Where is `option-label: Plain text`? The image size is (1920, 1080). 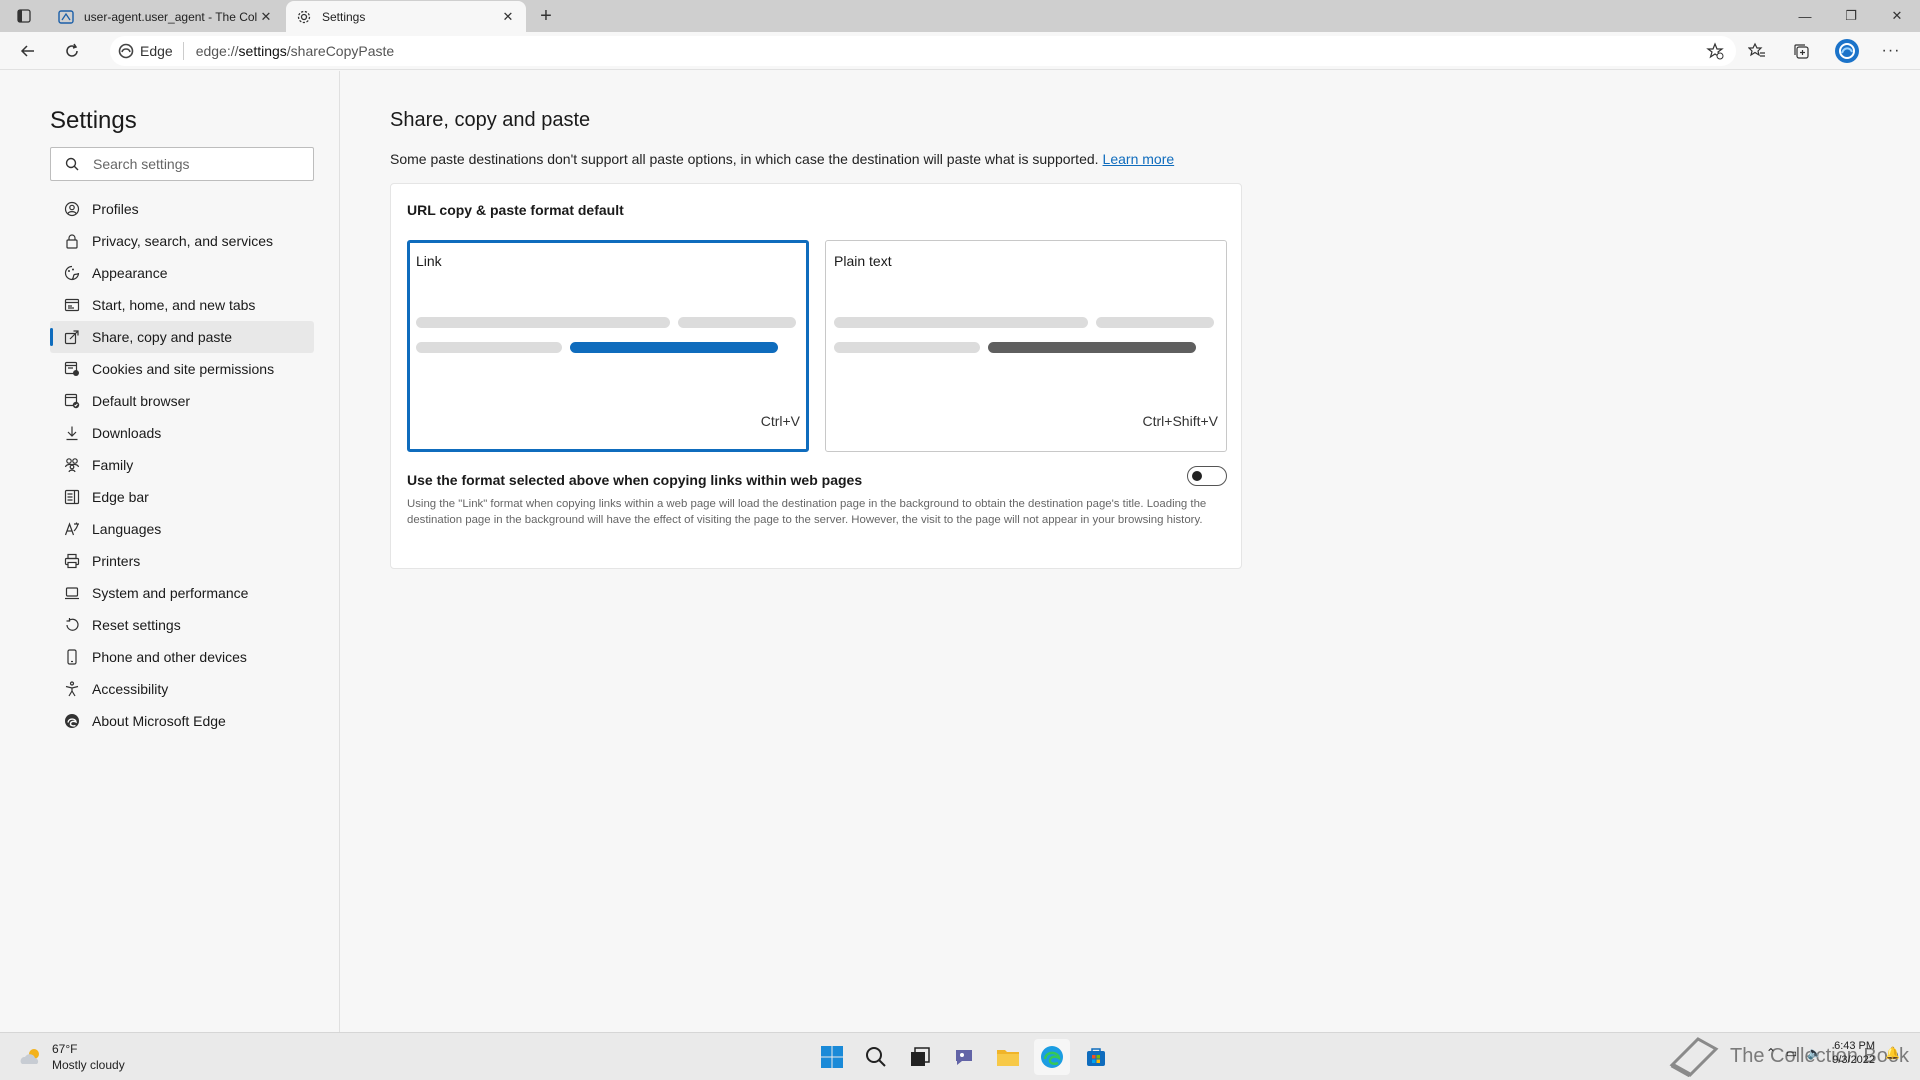
option-label: Plain text is located at coordinates (863, 261).